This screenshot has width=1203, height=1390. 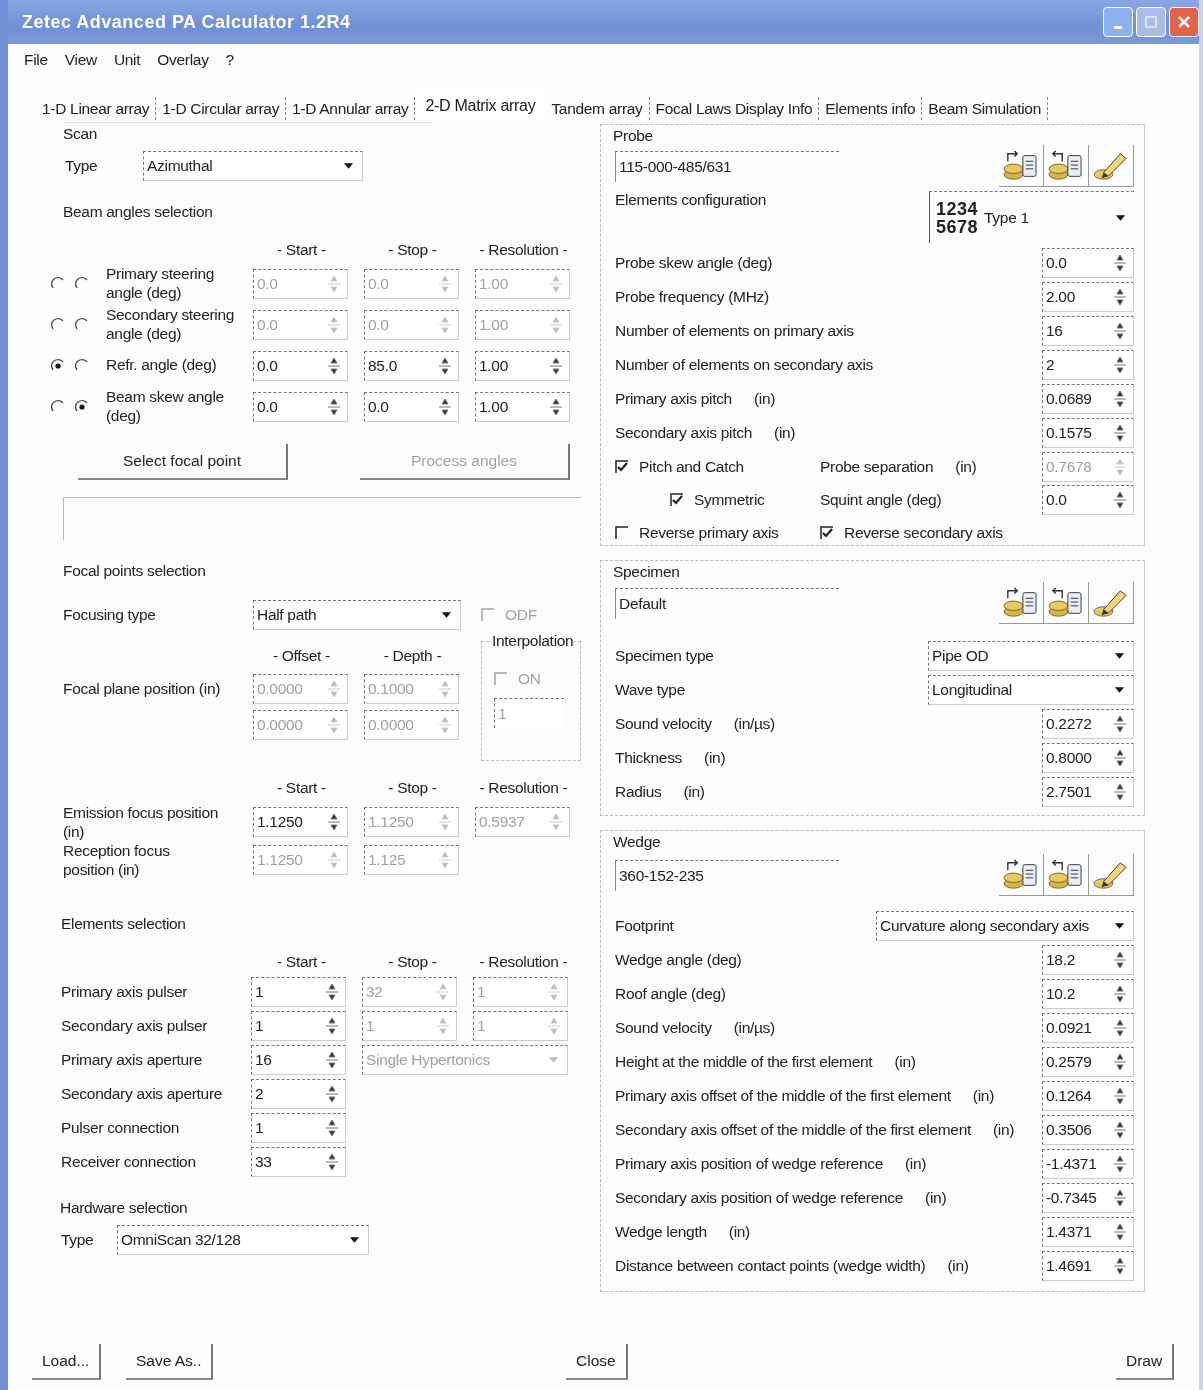 I want to click on column-header: - Offset -, so click(x=301, y=656).